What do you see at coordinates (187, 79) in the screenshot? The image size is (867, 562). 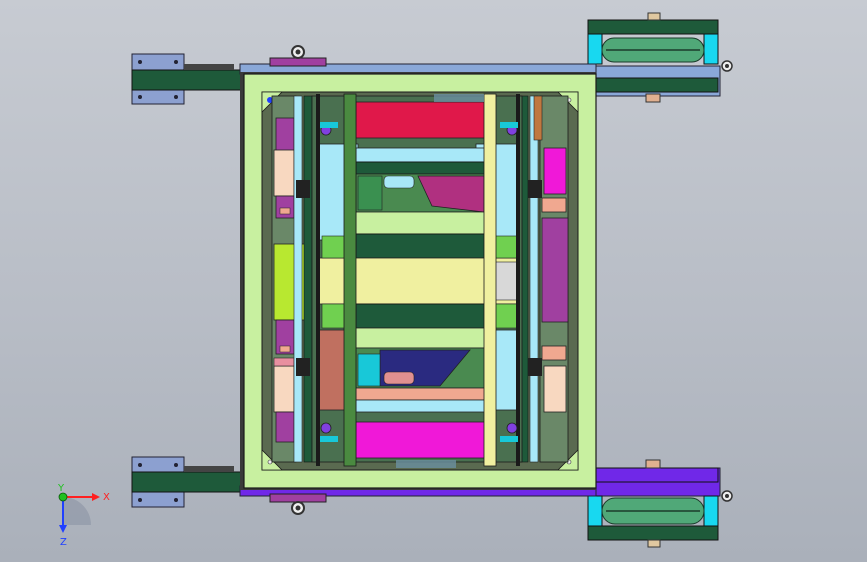 I see `left-top-bracket` at bounding box center [187, 79].